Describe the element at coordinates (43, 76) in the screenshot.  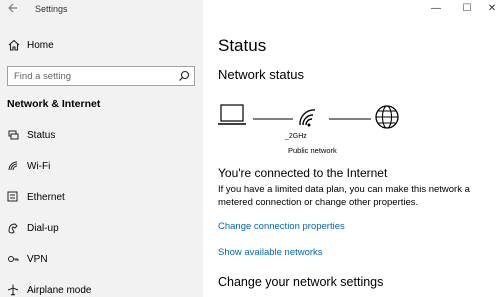
I see `search-placeholder: Find a setting` at that location.